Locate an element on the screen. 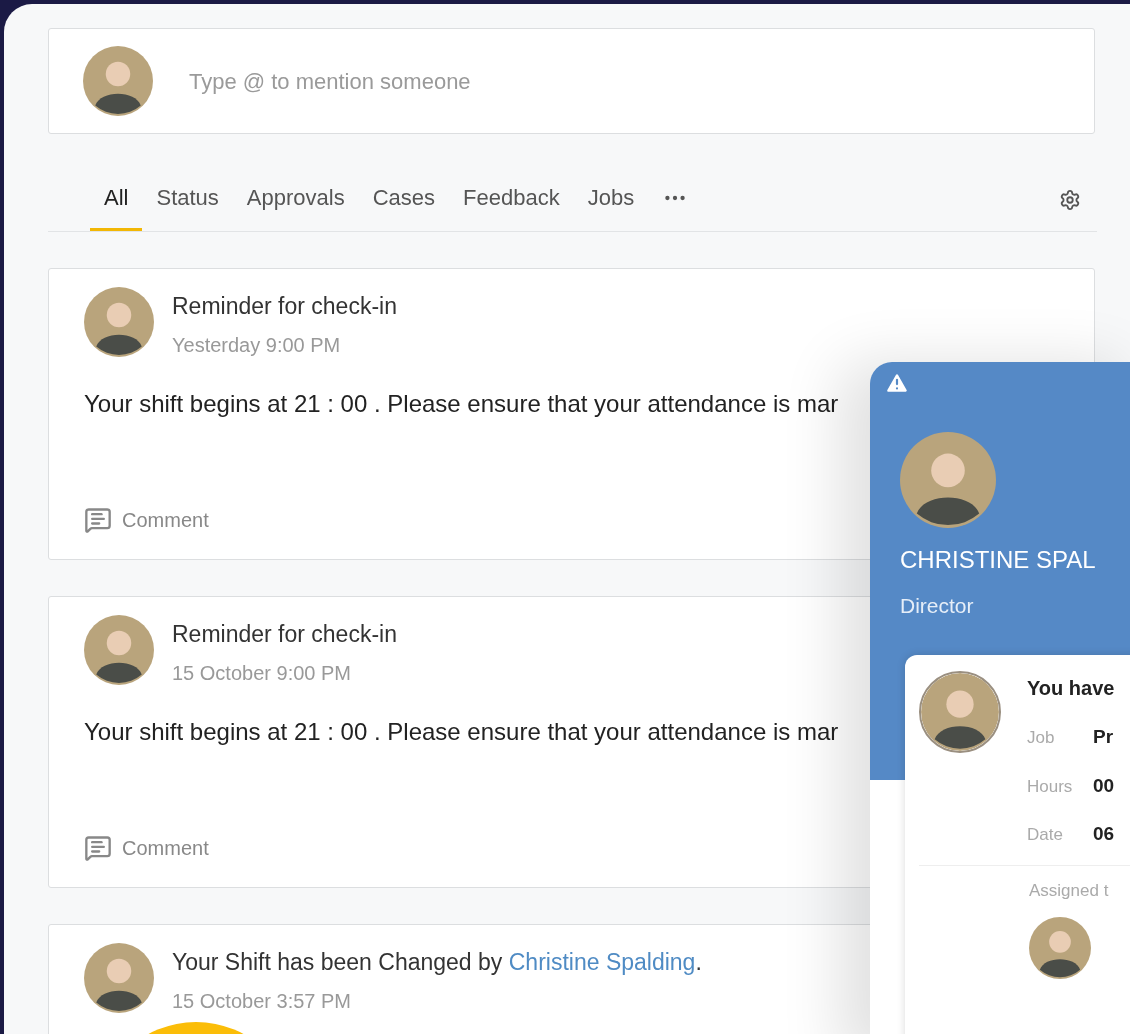 The image size is (1130, 1034). post-time: Yesterday 9:00 PM is located at coordinates (257, 345).